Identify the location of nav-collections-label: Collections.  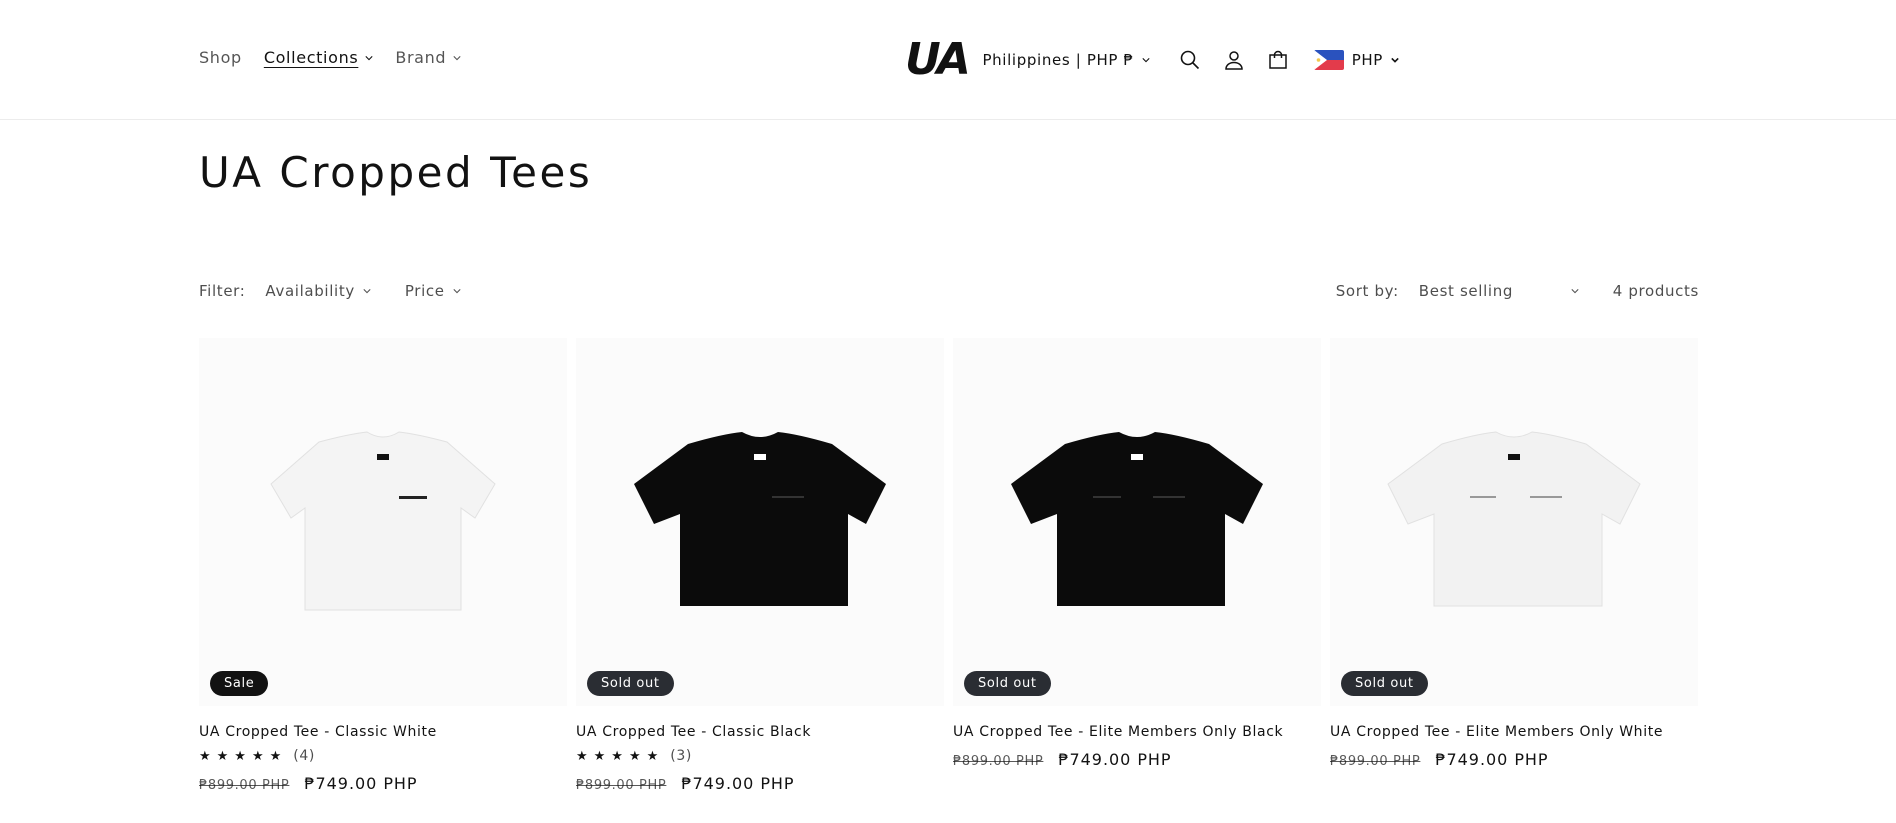
(311, 57).